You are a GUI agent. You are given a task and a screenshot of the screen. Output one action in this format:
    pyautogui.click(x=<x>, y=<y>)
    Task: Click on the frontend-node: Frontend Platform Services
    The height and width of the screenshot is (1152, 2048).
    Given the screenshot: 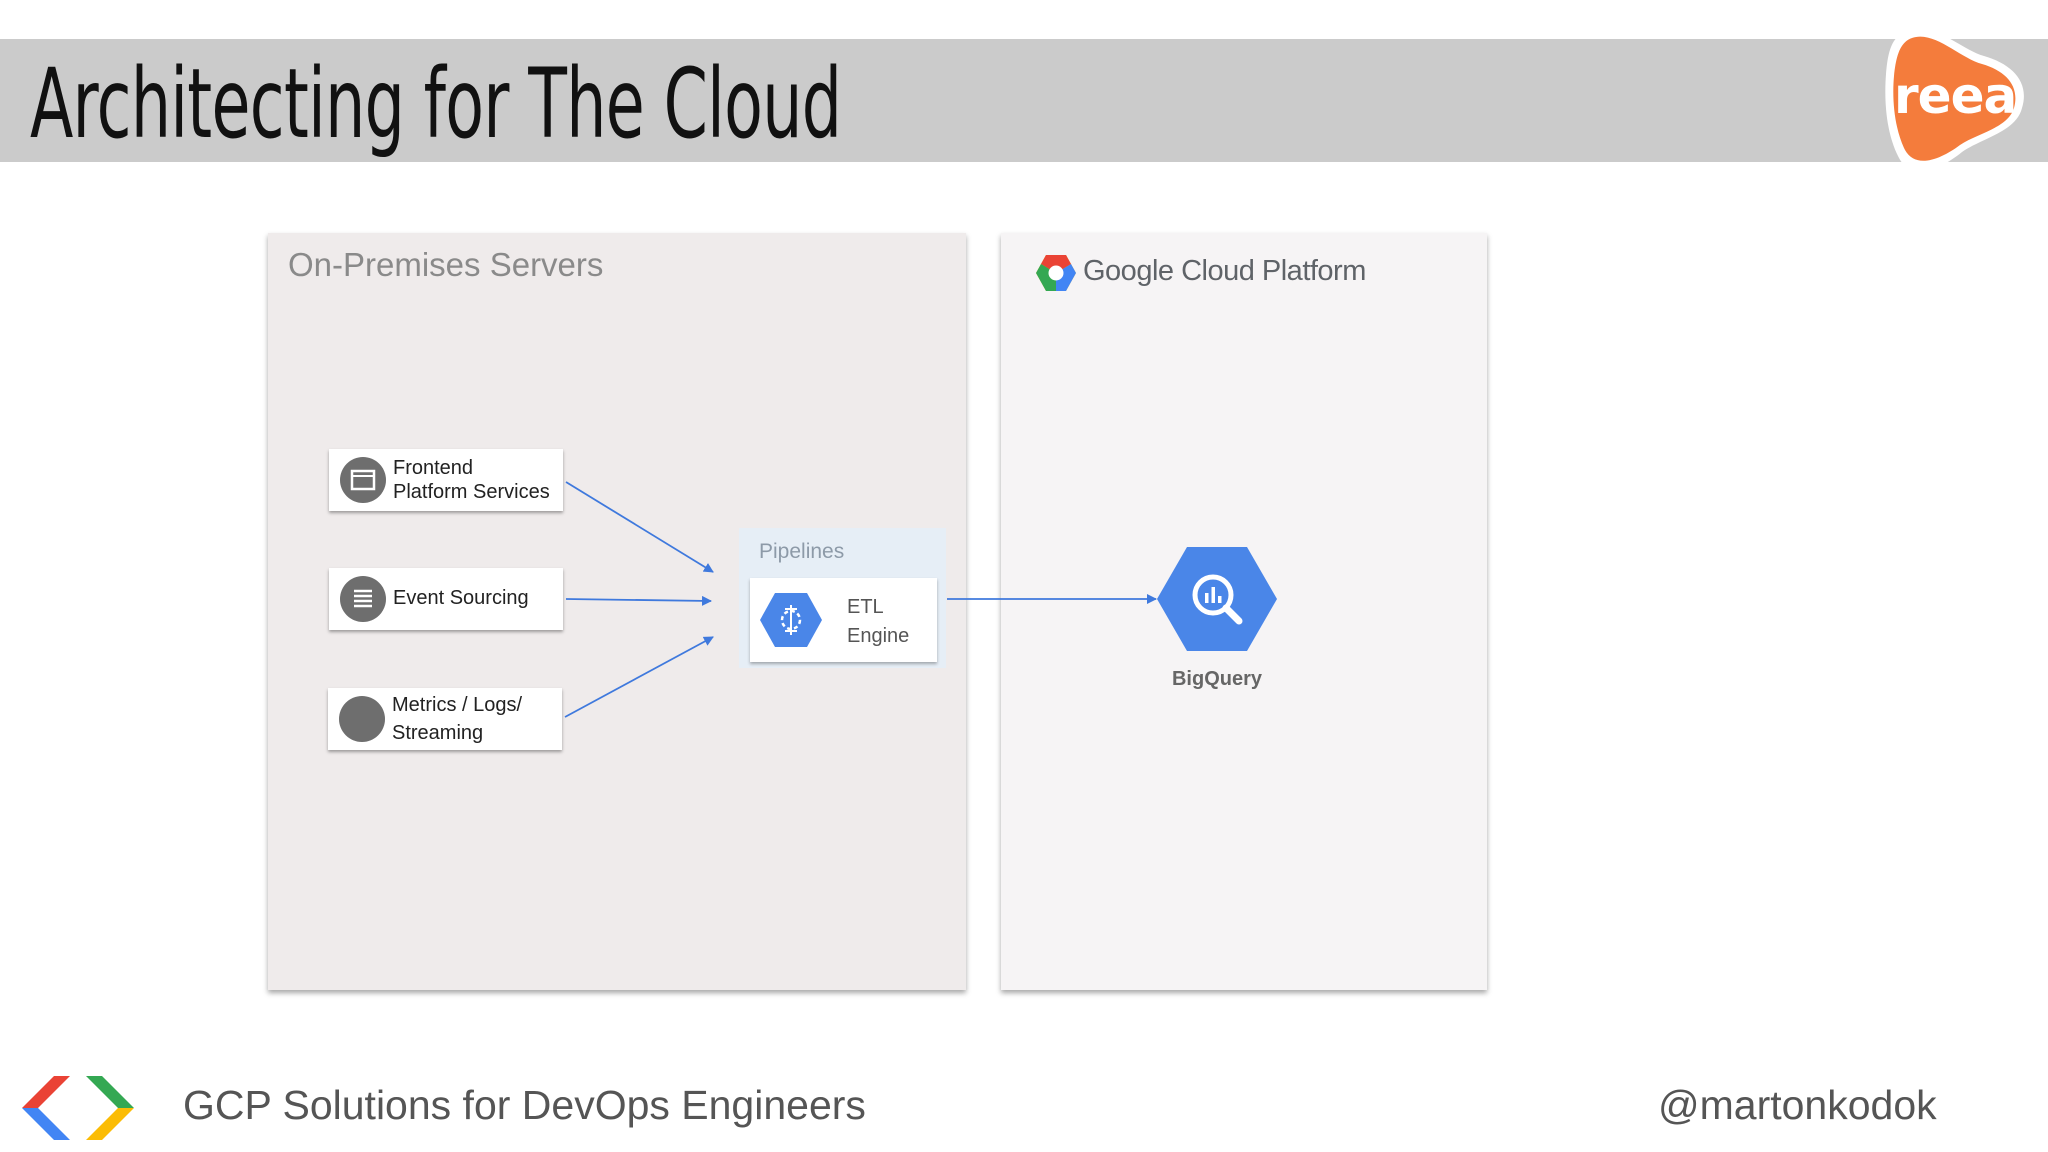 What is the action you would take?
    pyautogui.click(x=446, y=480)
    